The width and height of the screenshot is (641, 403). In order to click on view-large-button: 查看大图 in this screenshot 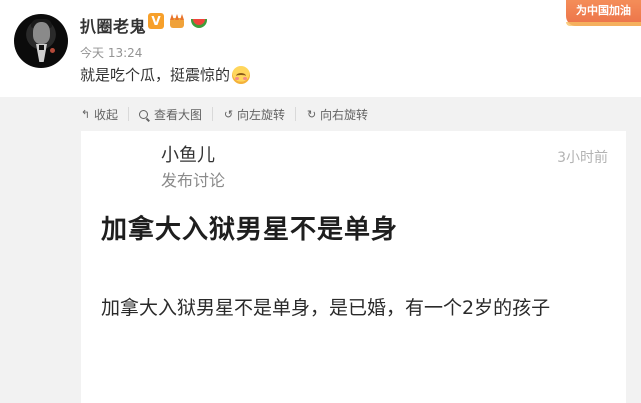, I will do `click(170, 114)`.